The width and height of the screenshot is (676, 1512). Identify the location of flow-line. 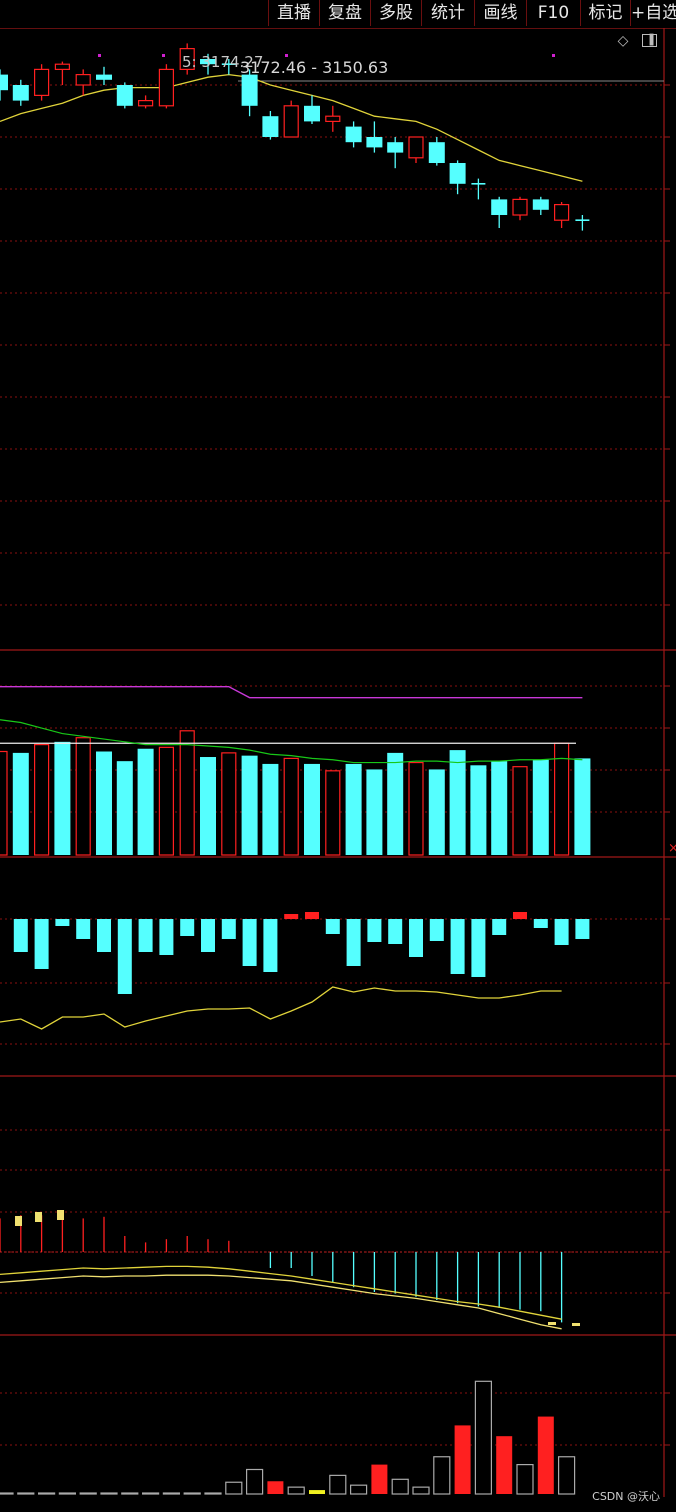
(281, 1008).